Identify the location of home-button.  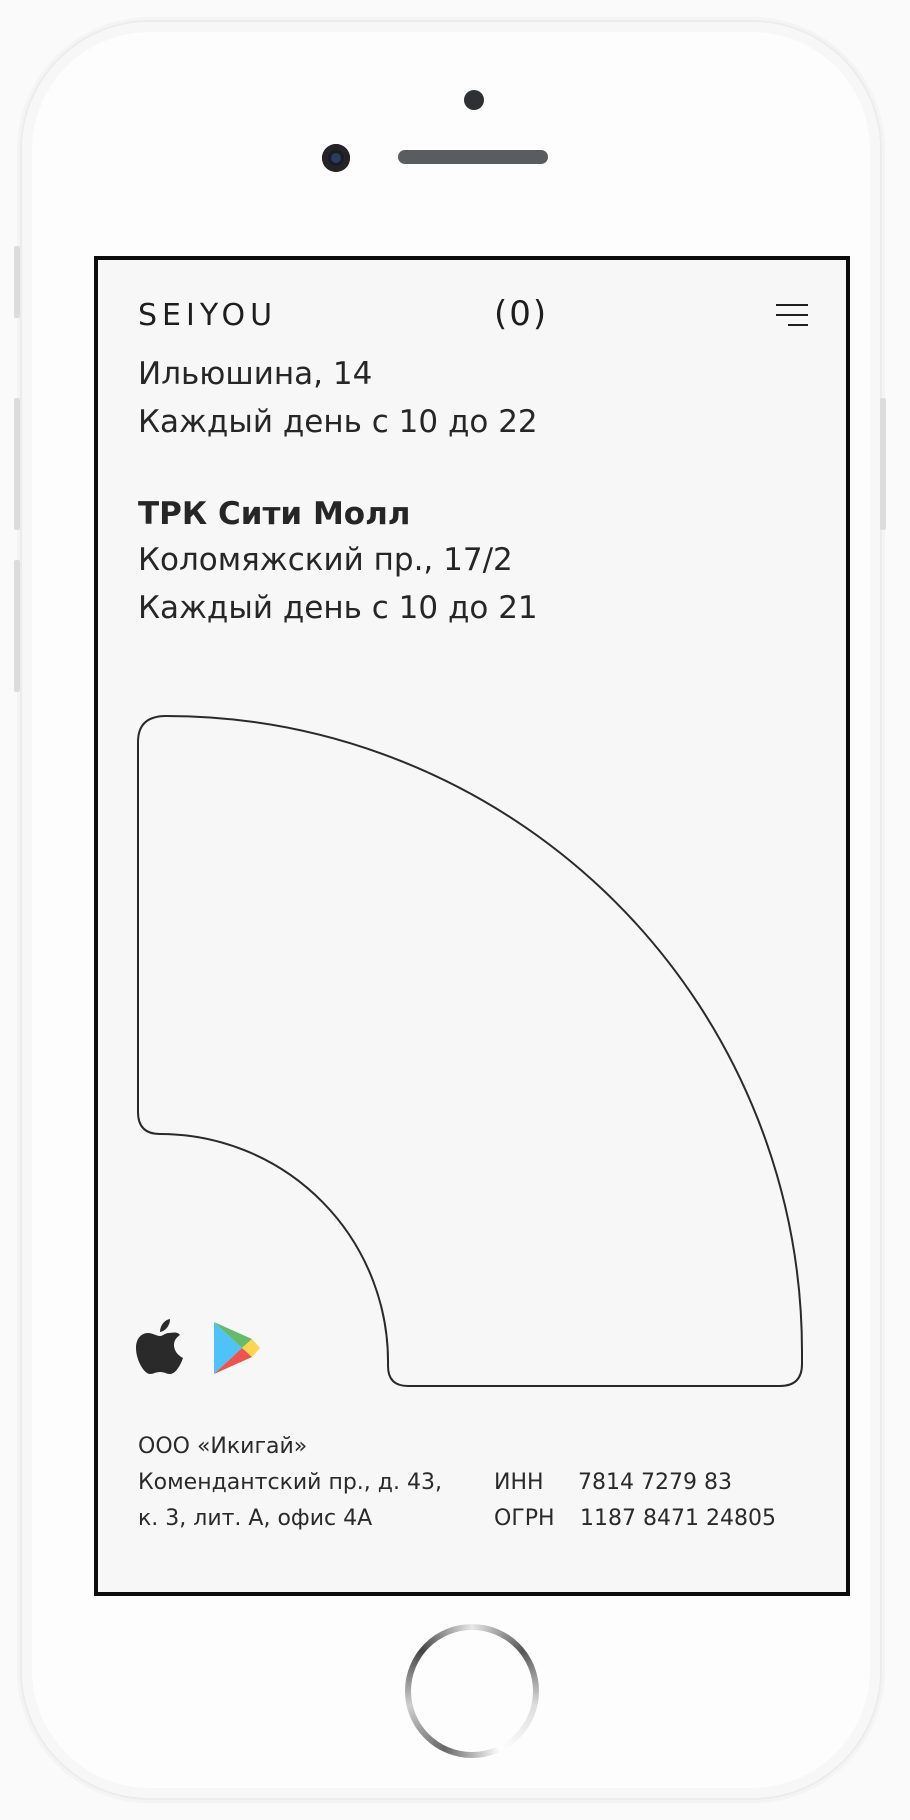
(472, 1691).